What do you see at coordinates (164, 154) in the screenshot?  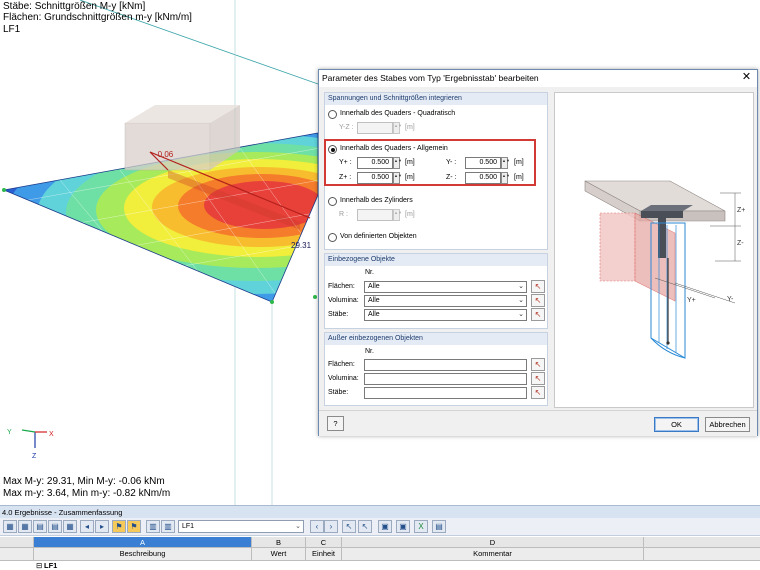 I see `min-value-label: -0.06` at bounding box center [164, 154].